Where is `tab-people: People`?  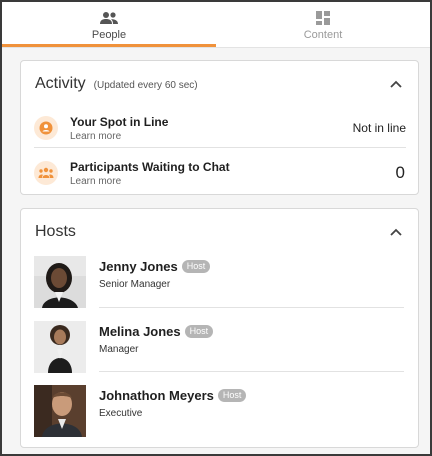 tab-people: People is located at coordinates (109, 24).